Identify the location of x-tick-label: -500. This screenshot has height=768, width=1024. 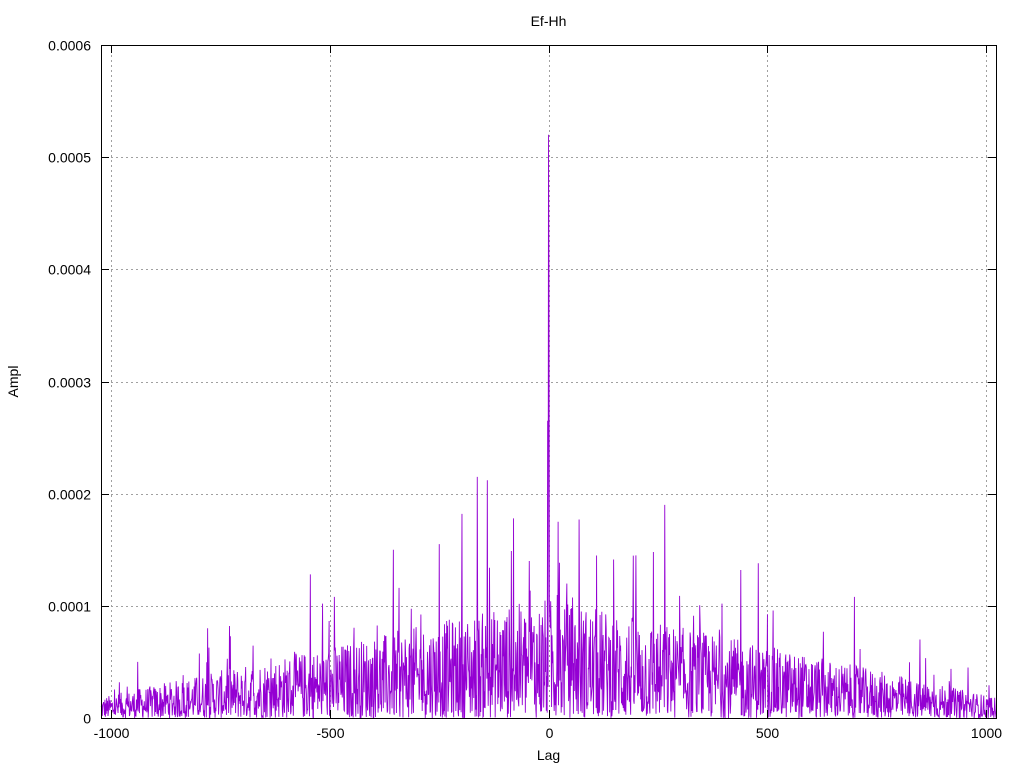
(330, 733).